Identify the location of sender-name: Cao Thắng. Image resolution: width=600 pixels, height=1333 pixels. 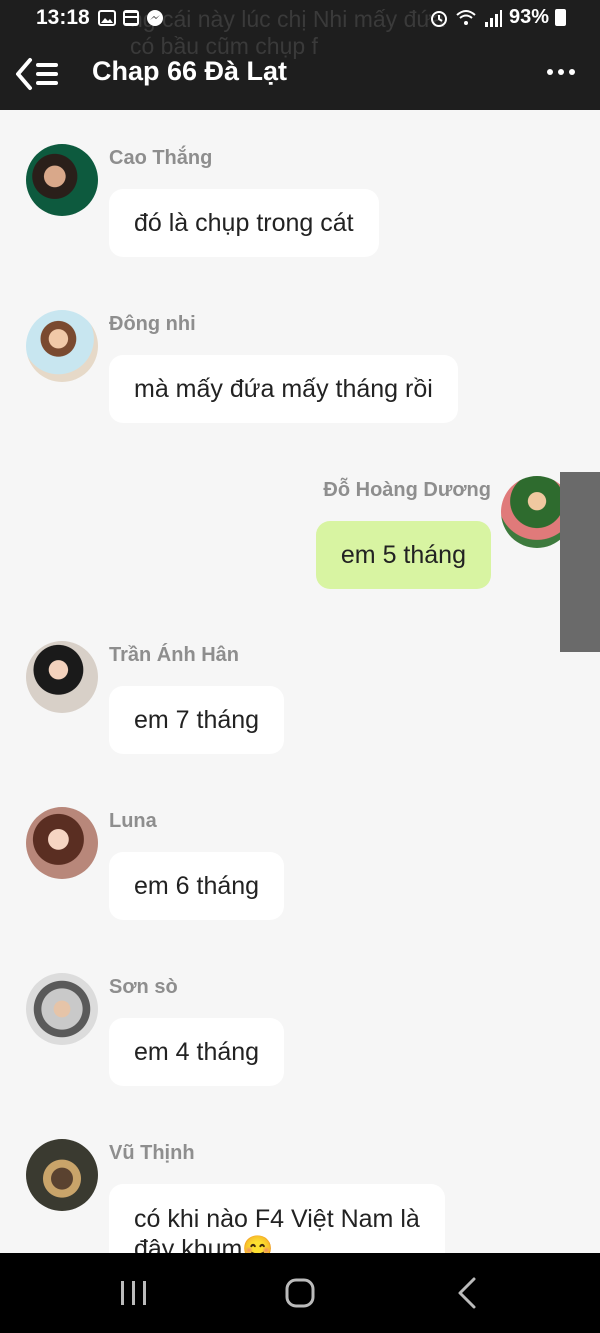
(161, 158).